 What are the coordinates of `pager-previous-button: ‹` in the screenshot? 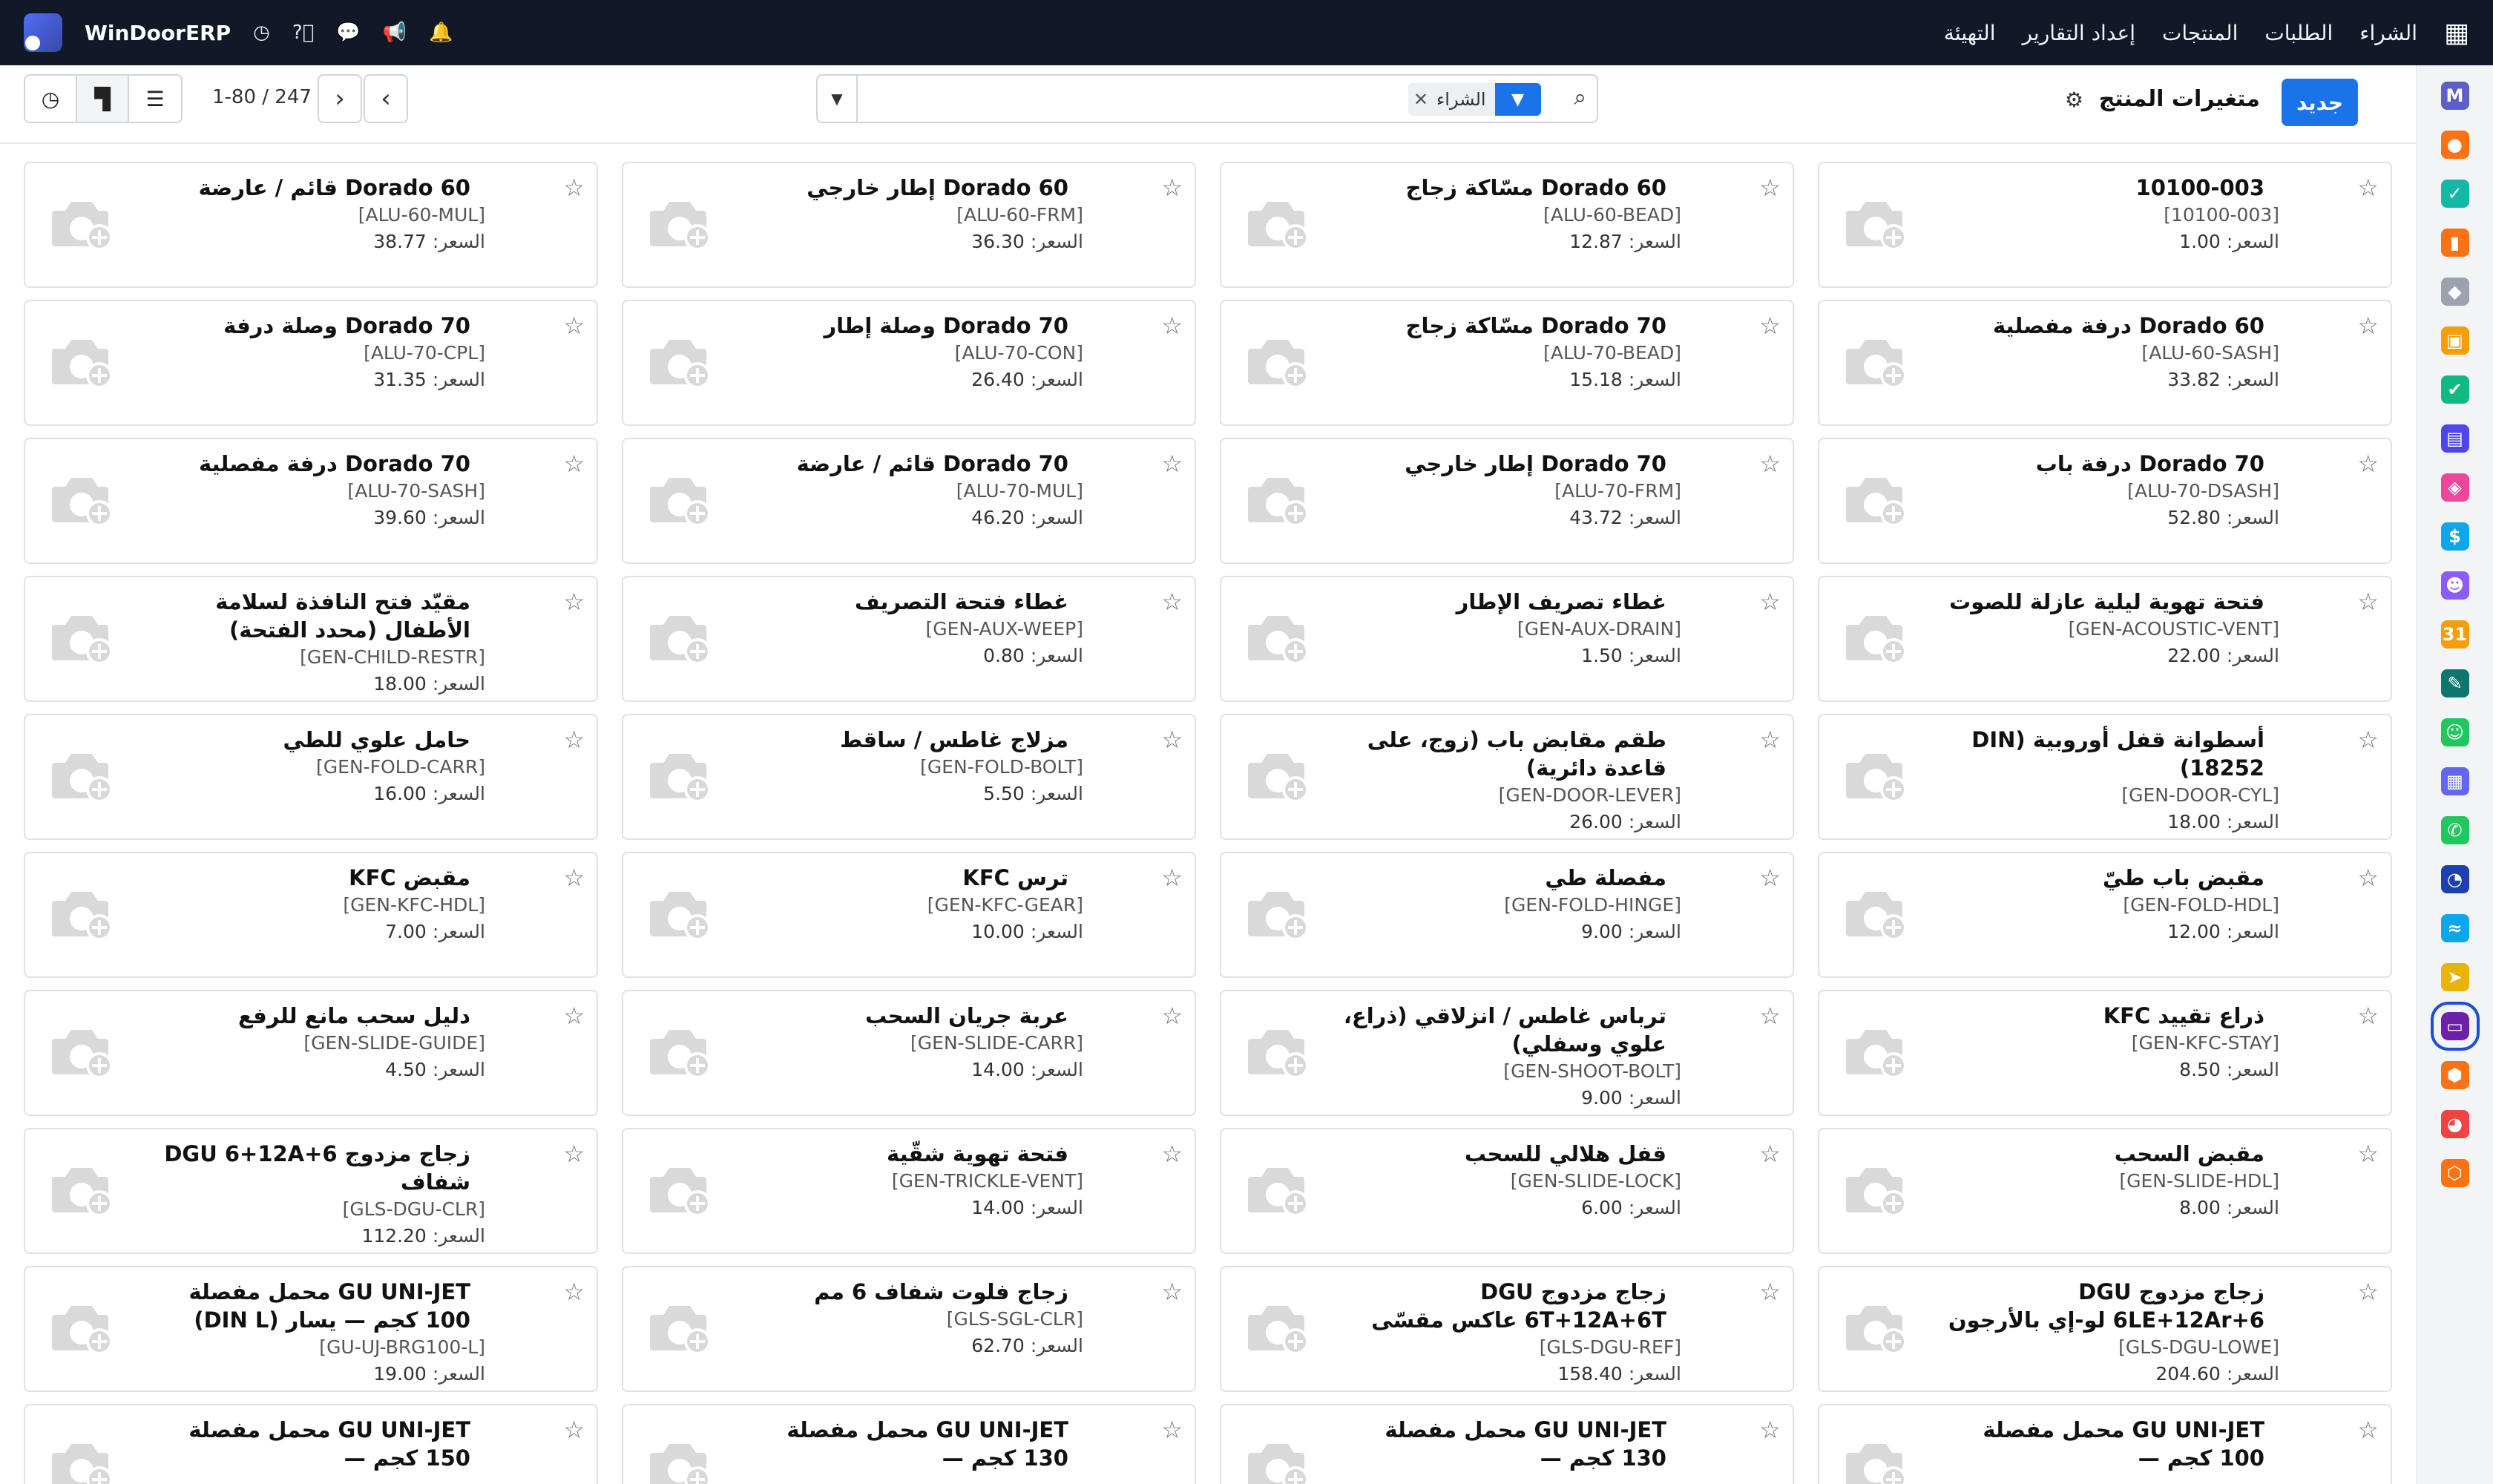 It's located at (386, 98).